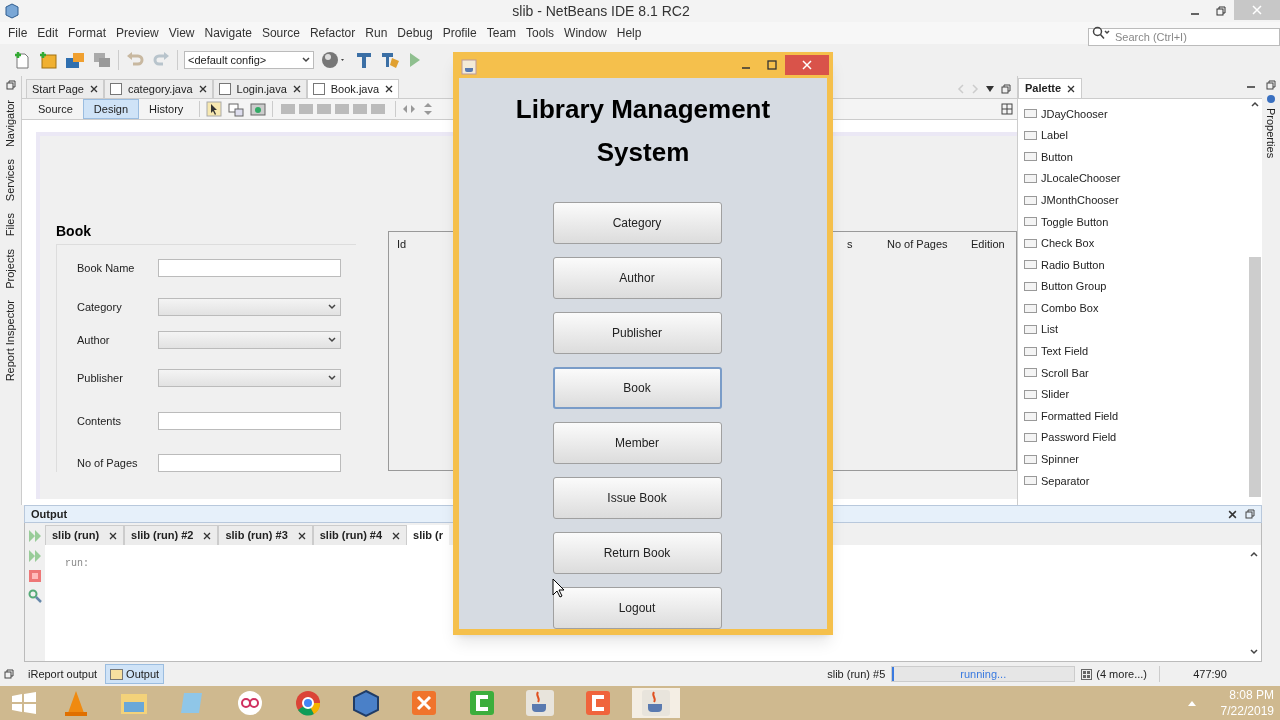 The image size is (1280, 720). What do you see at coordinates (55, 109) in the screenshot?
I see `view-tab: Source` at bounding box center [55, 109].